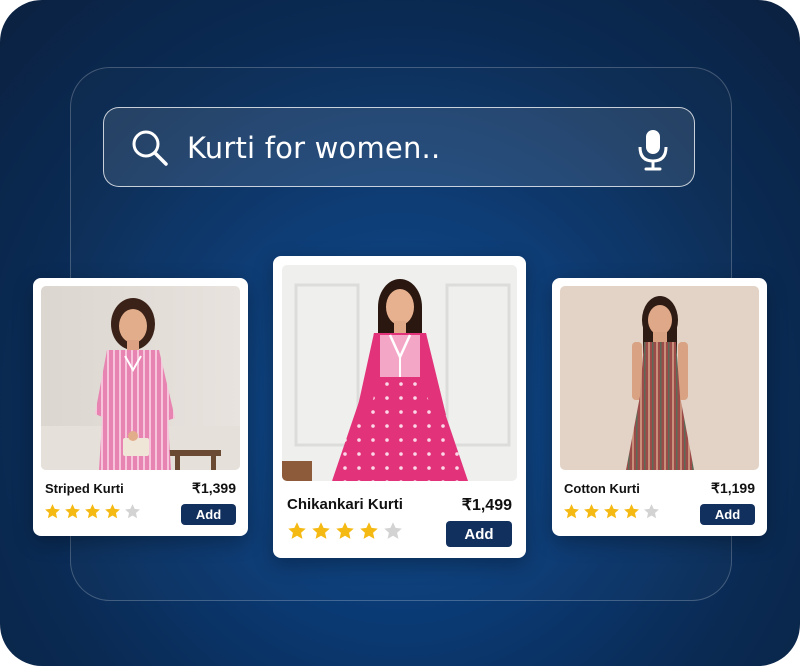 Image resolution: width=800 pixels, height=666 pixels. I want to click on product-name: Chikankari Kurti, so click(345, 504).